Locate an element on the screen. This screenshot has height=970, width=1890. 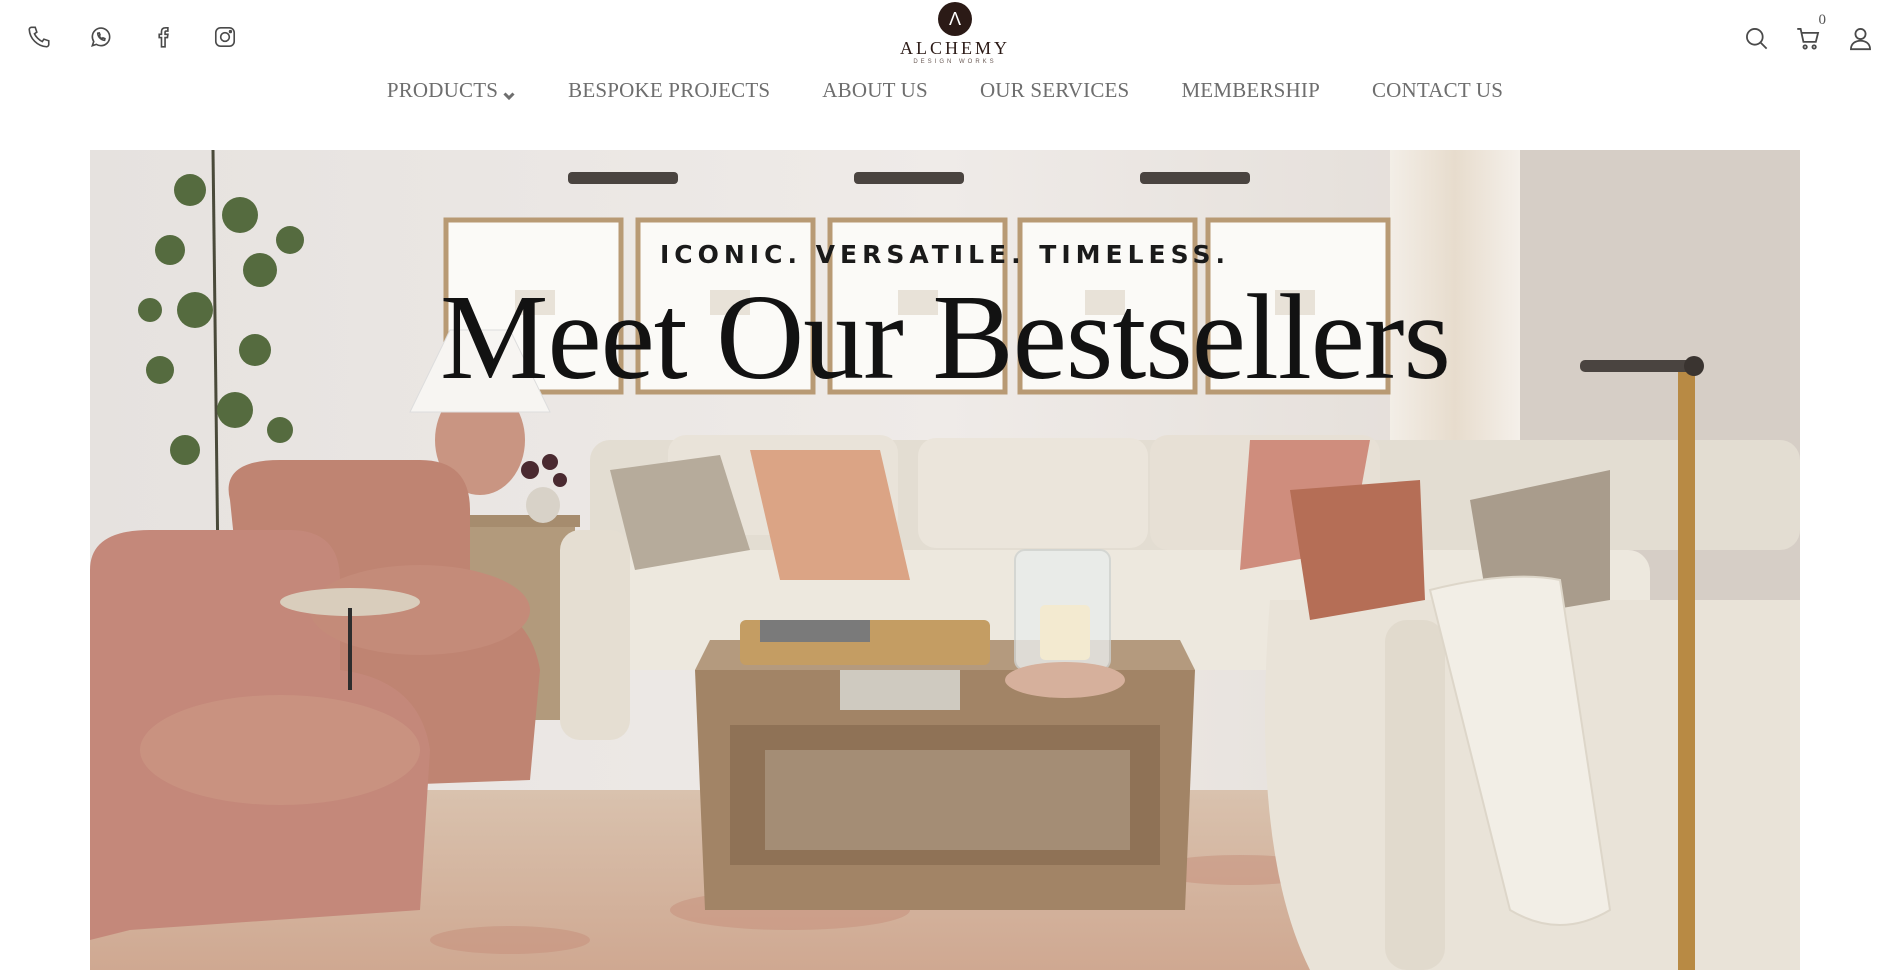
nav-item-label: ABOUT US is located at coordinates (875, 90).